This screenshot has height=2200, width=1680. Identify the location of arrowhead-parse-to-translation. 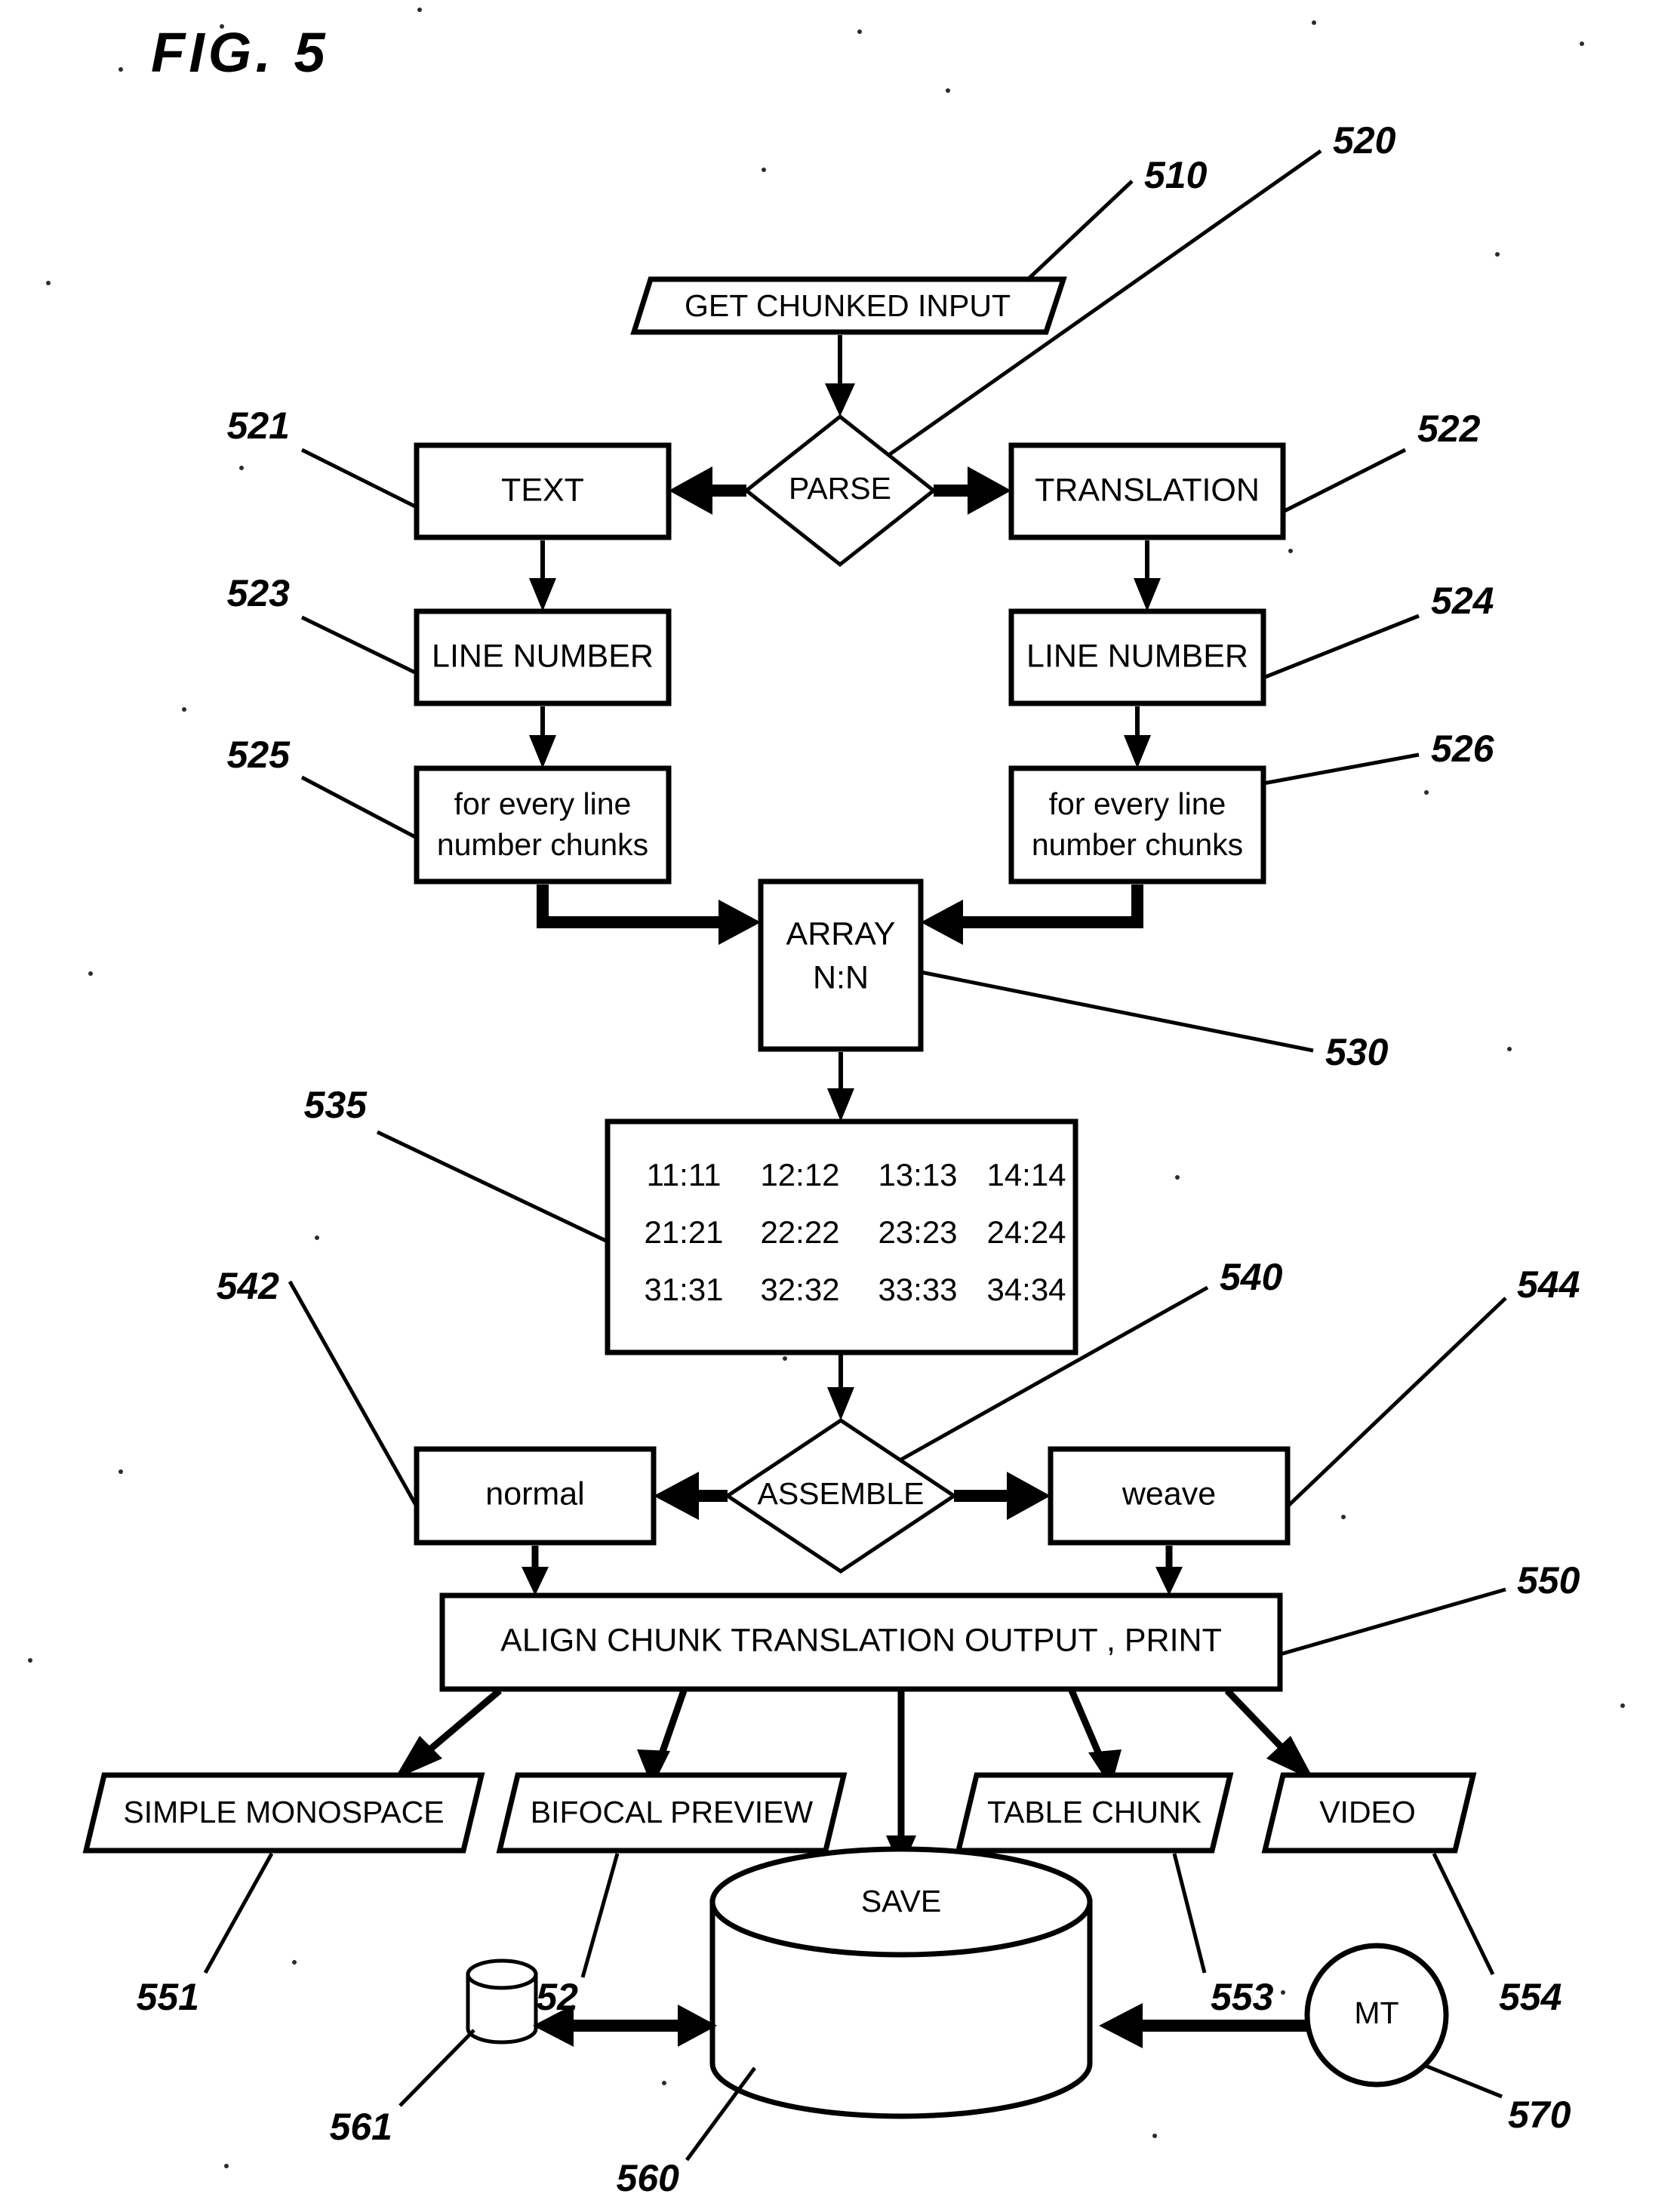
(989, 491).